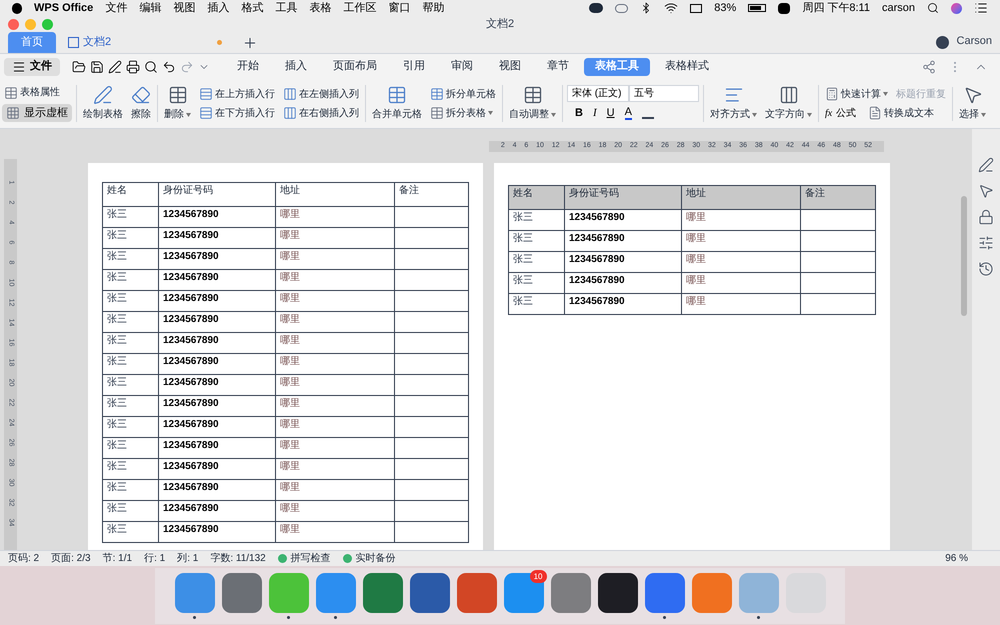  I want to click on preview-icon, so click(151, 67).